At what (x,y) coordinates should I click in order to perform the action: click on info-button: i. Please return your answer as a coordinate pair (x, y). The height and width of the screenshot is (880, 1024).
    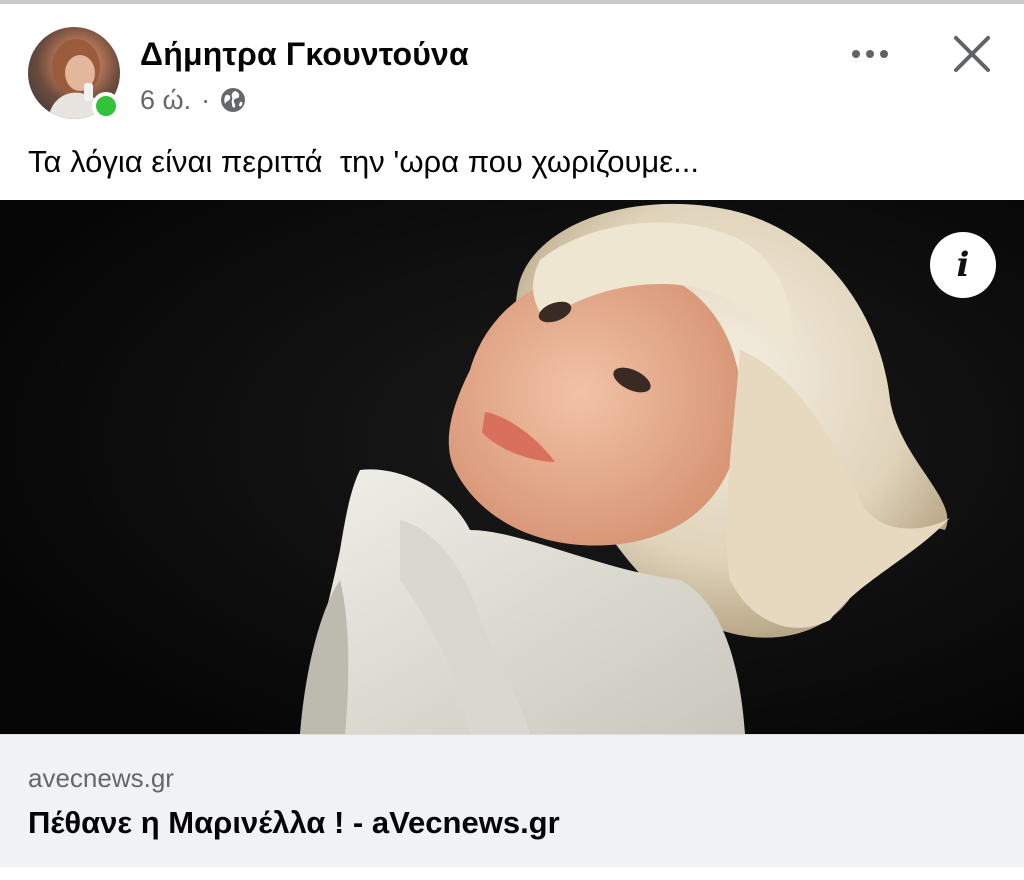
    Looking at the image, I should click on (963, 265).